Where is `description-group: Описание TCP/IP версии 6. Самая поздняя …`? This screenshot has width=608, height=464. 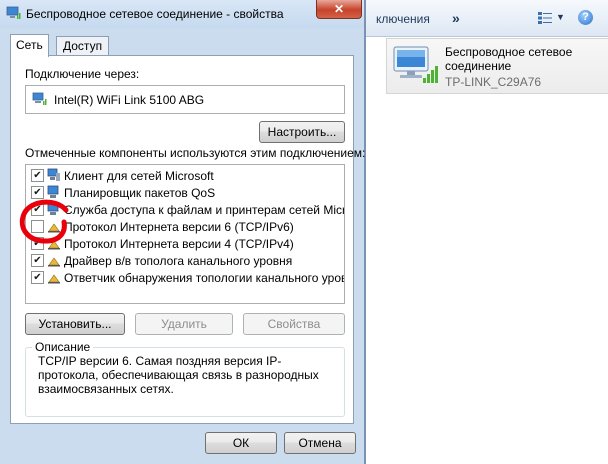
description-group: Описание TCP/IP версии 6. Самая поздняя … is located at coordinates (185, 378).